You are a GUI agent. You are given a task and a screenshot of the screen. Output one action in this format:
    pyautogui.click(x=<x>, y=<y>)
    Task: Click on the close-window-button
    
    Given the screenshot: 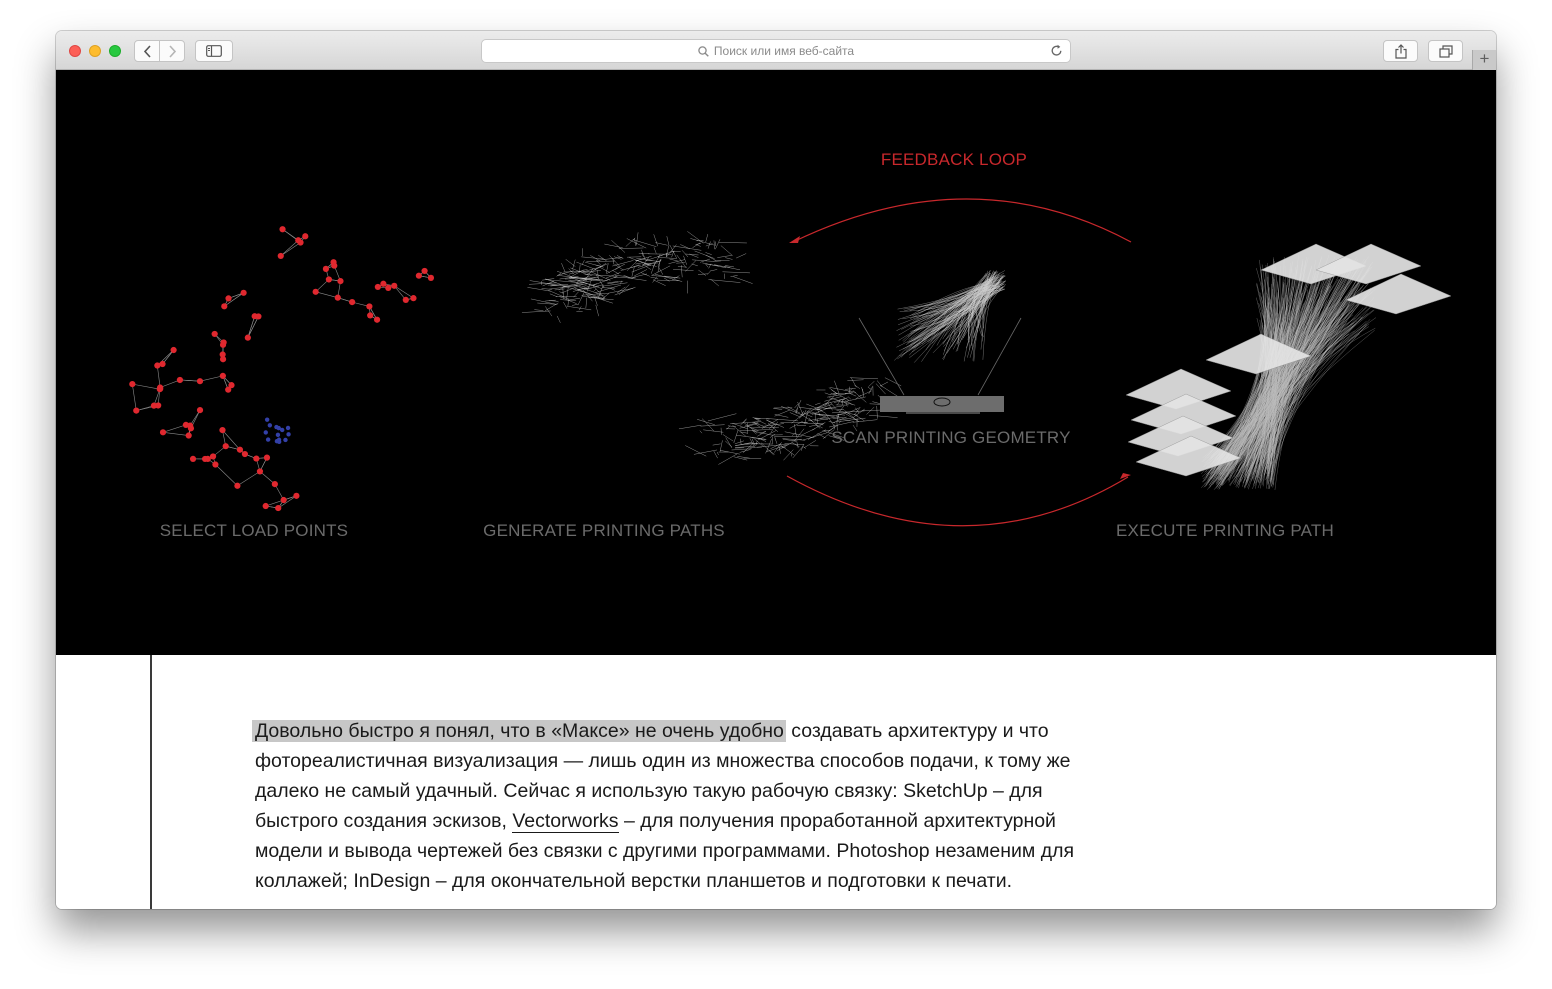 What is the action you would take?
    pyautogui.click(x=75, y=51)
    